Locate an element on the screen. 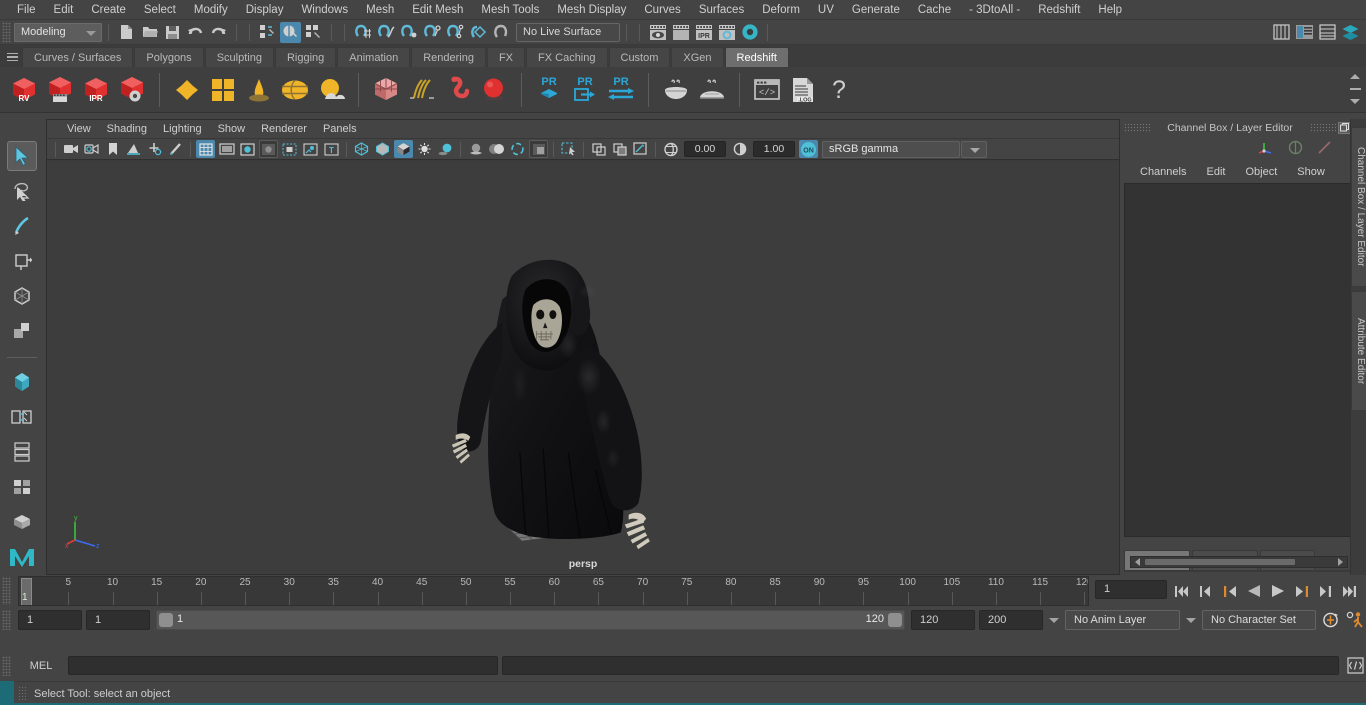 This screenshot has width=1366, height=705. render-current-frame-icon is located at coordinates (657, 32).